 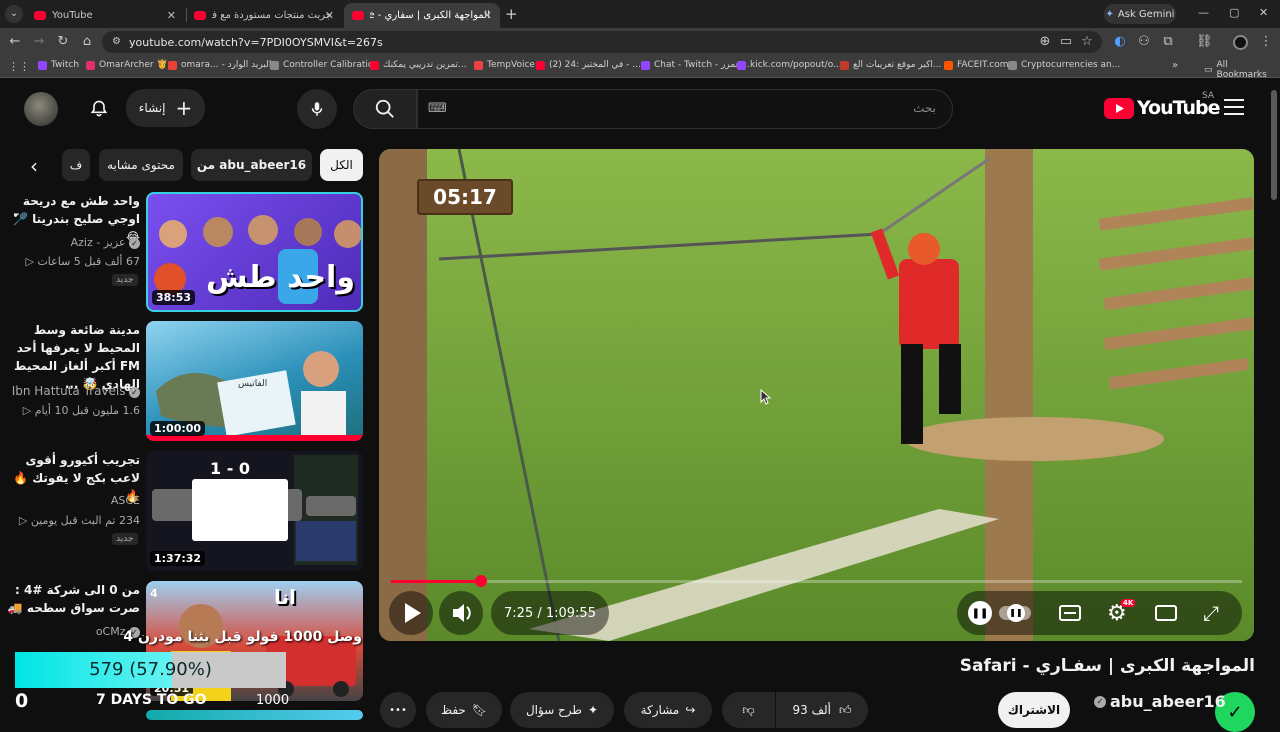 I want to click on save-button: حفظ 🔖︎, so click(x=464, y=710).